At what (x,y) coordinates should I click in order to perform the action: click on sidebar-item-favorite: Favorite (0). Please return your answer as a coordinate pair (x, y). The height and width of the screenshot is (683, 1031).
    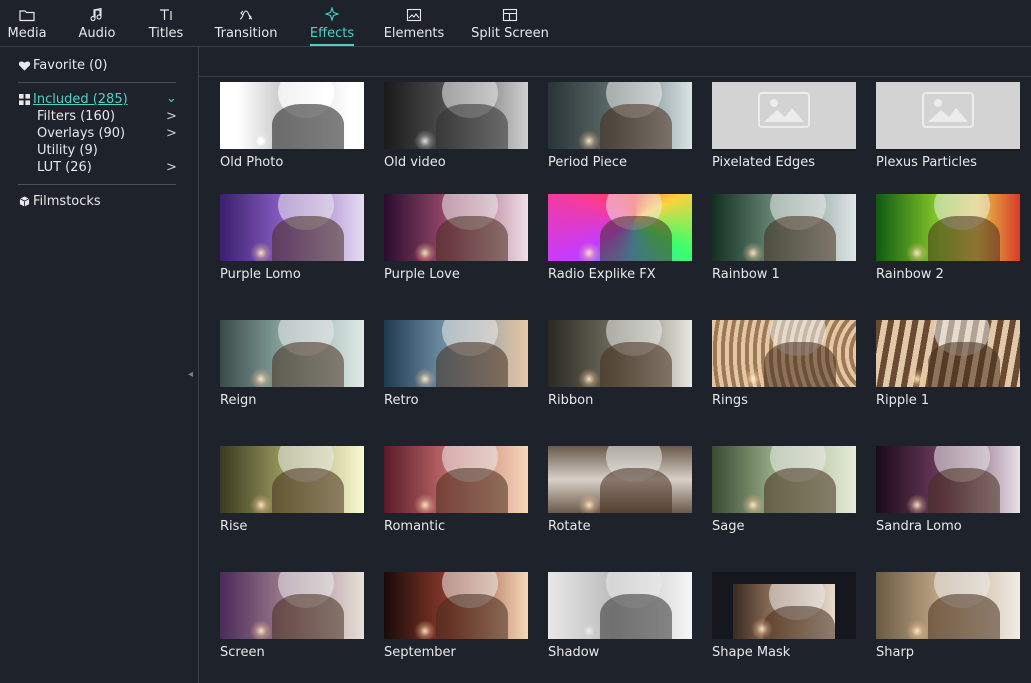
    Looking at the image, I should click on (63, 65).